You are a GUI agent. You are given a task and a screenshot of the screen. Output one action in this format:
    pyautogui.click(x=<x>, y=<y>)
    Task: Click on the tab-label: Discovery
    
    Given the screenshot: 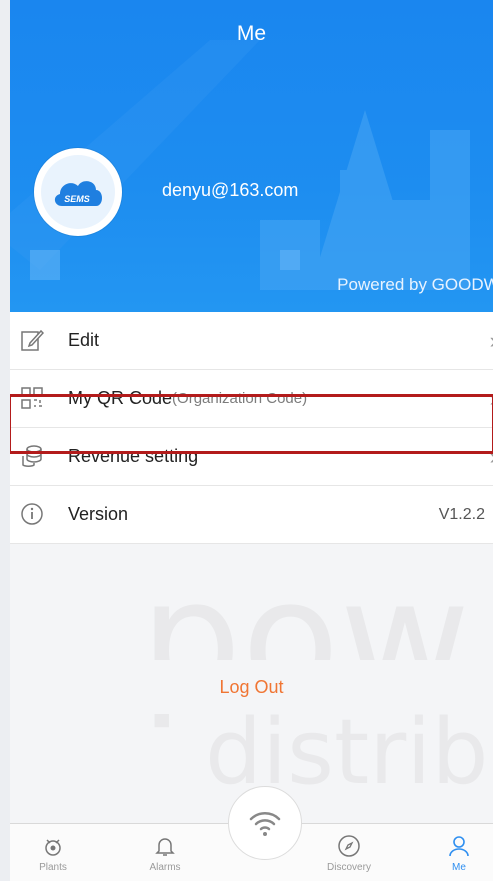 What is the action you would take?
    pyautogui.click(x=349, y=867)
    